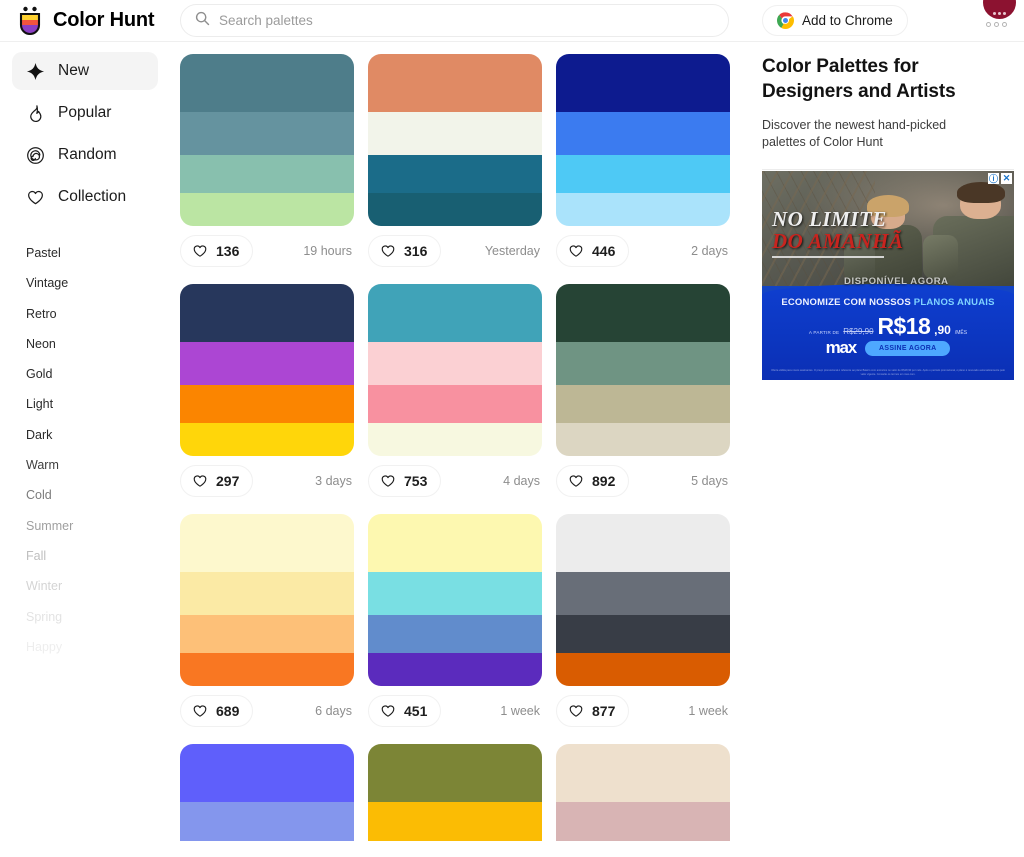 This screenshot has width=1024, height=857. What do you see at coordinates (405, 481) in the screenshot?
I see `like-button: 753` at bounding box center [405, 481].